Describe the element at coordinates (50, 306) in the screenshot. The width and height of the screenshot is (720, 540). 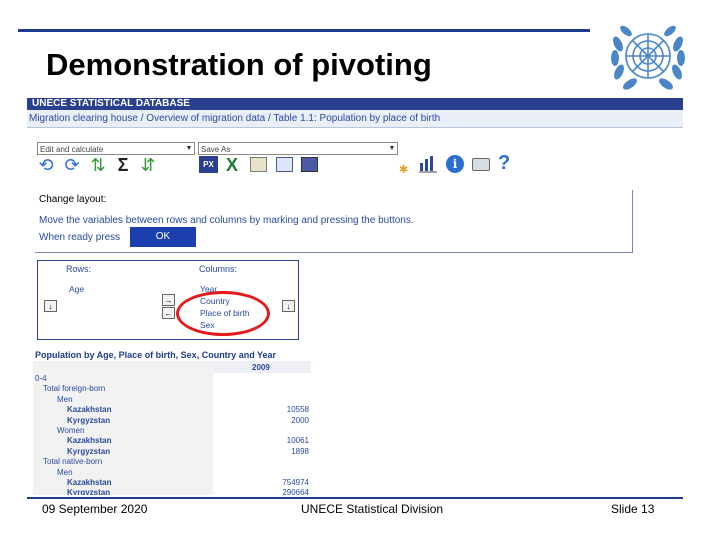
I see `rows-move-down-button: ↓` at that location.